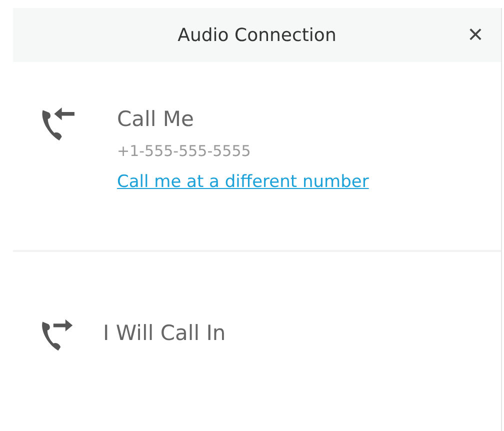 The image size is (504, 431). What do you see at coordinates (257, 35) in the screenshot?
I see `dialog-title: Audio Connection` at bounding box center [257, 35].